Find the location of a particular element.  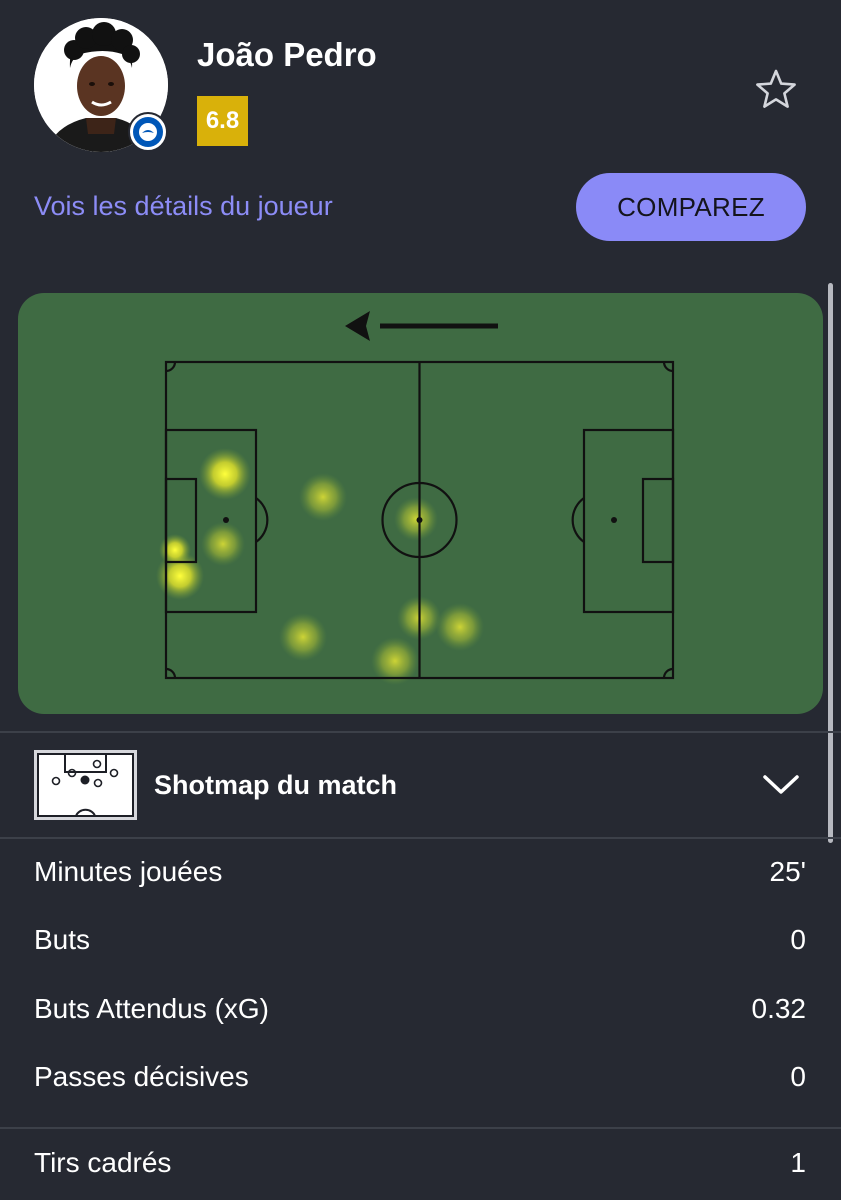

stat-label: Passes décisives is located at coordinates (141, 1076).